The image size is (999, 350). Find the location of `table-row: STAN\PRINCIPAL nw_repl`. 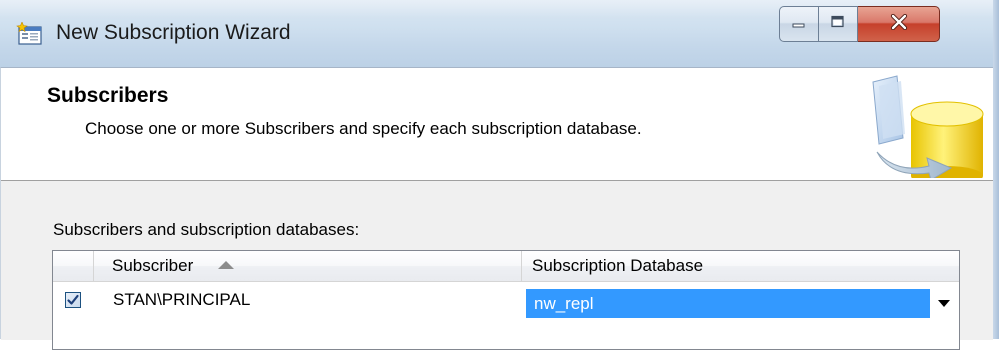

table-row: STAN\PRINCIPAL nw_repl is located at coordinates (506, 301).